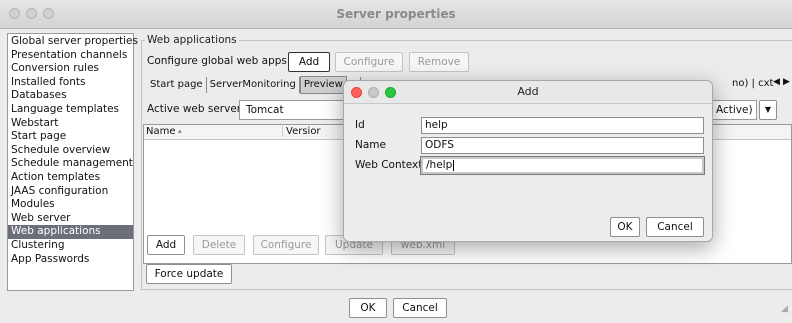  What do you see at coordinates (265, 110) in the screenshot?
I see `active-server-value: Tomcat` at bounding box center [265, 110].